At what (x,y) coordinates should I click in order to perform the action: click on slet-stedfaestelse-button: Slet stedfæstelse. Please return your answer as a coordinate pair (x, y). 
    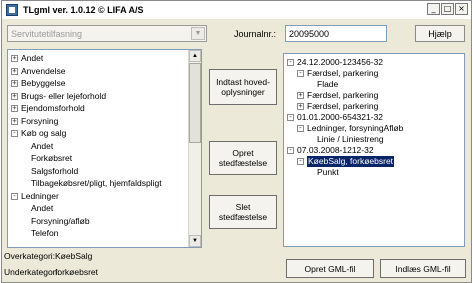
    Looking at the image, I should click on (243, 212).